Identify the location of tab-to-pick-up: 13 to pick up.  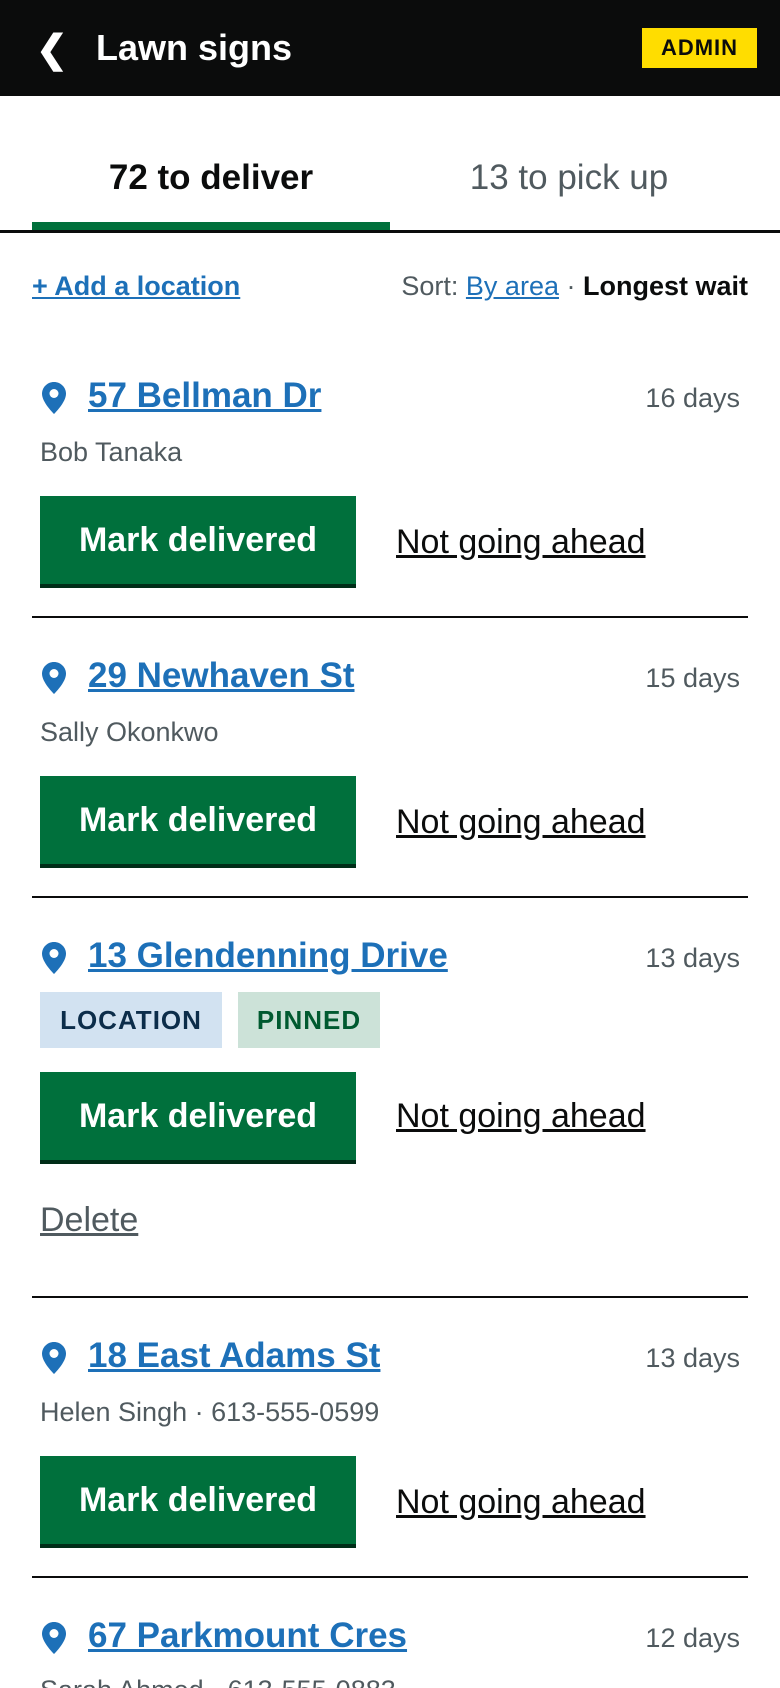
(569, 178).